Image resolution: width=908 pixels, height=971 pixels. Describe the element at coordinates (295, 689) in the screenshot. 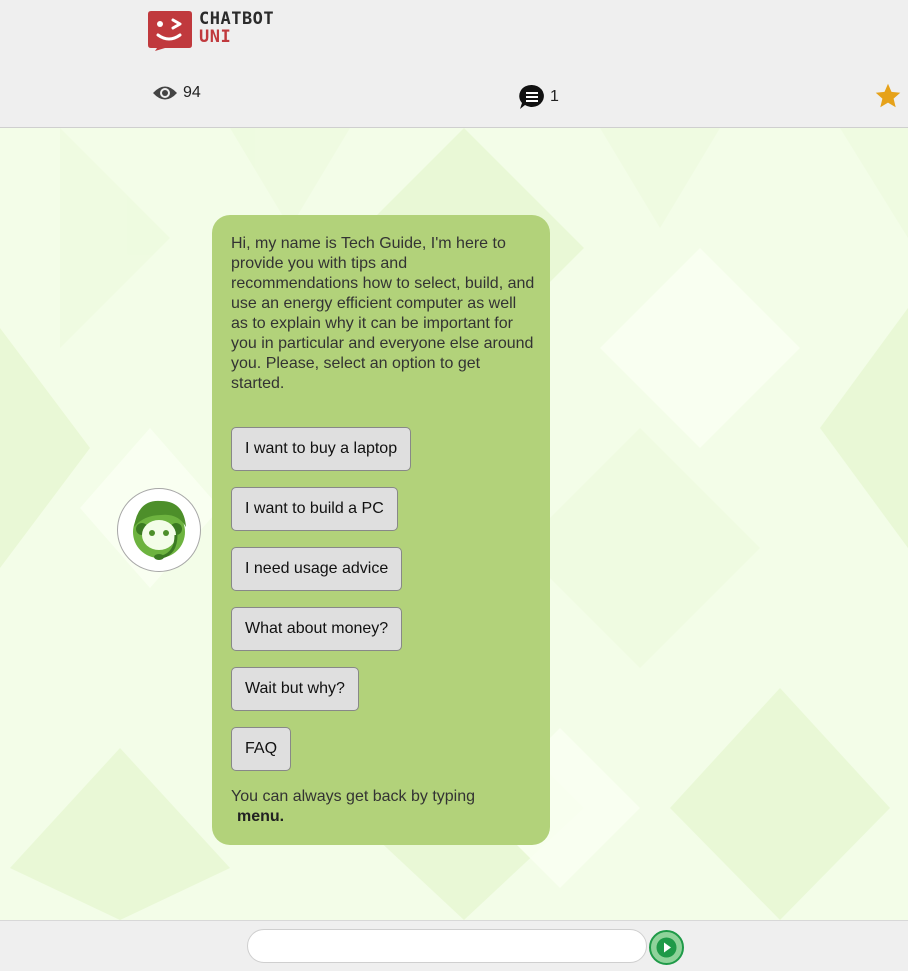

I see `option-why-button: Wait but why?` at that location.